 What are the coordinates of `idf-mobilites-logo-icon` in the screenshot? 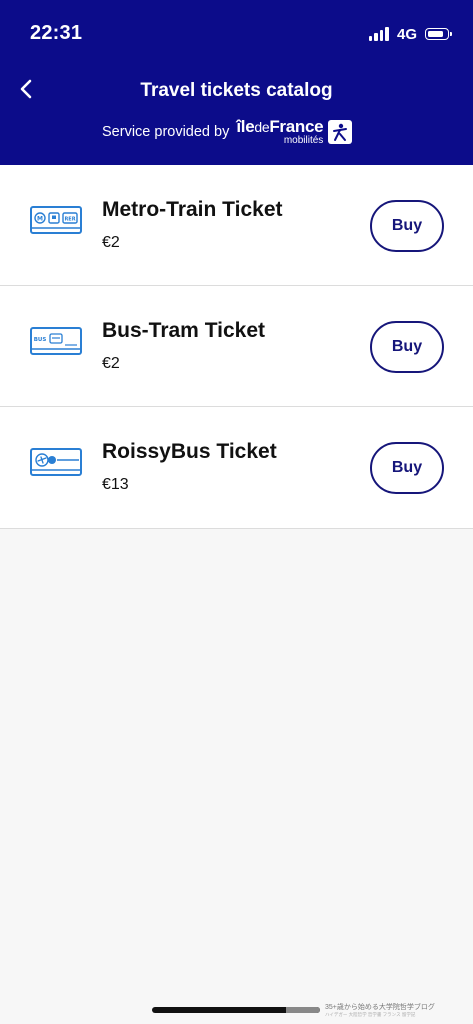 It's located at (340, 132).